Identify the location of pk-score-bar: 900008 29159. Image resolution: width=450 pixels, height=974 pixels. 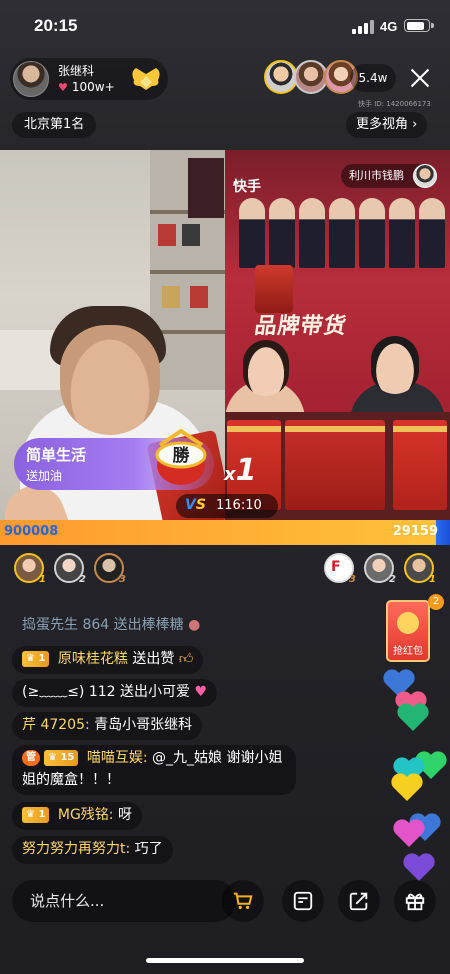
(225, 532).